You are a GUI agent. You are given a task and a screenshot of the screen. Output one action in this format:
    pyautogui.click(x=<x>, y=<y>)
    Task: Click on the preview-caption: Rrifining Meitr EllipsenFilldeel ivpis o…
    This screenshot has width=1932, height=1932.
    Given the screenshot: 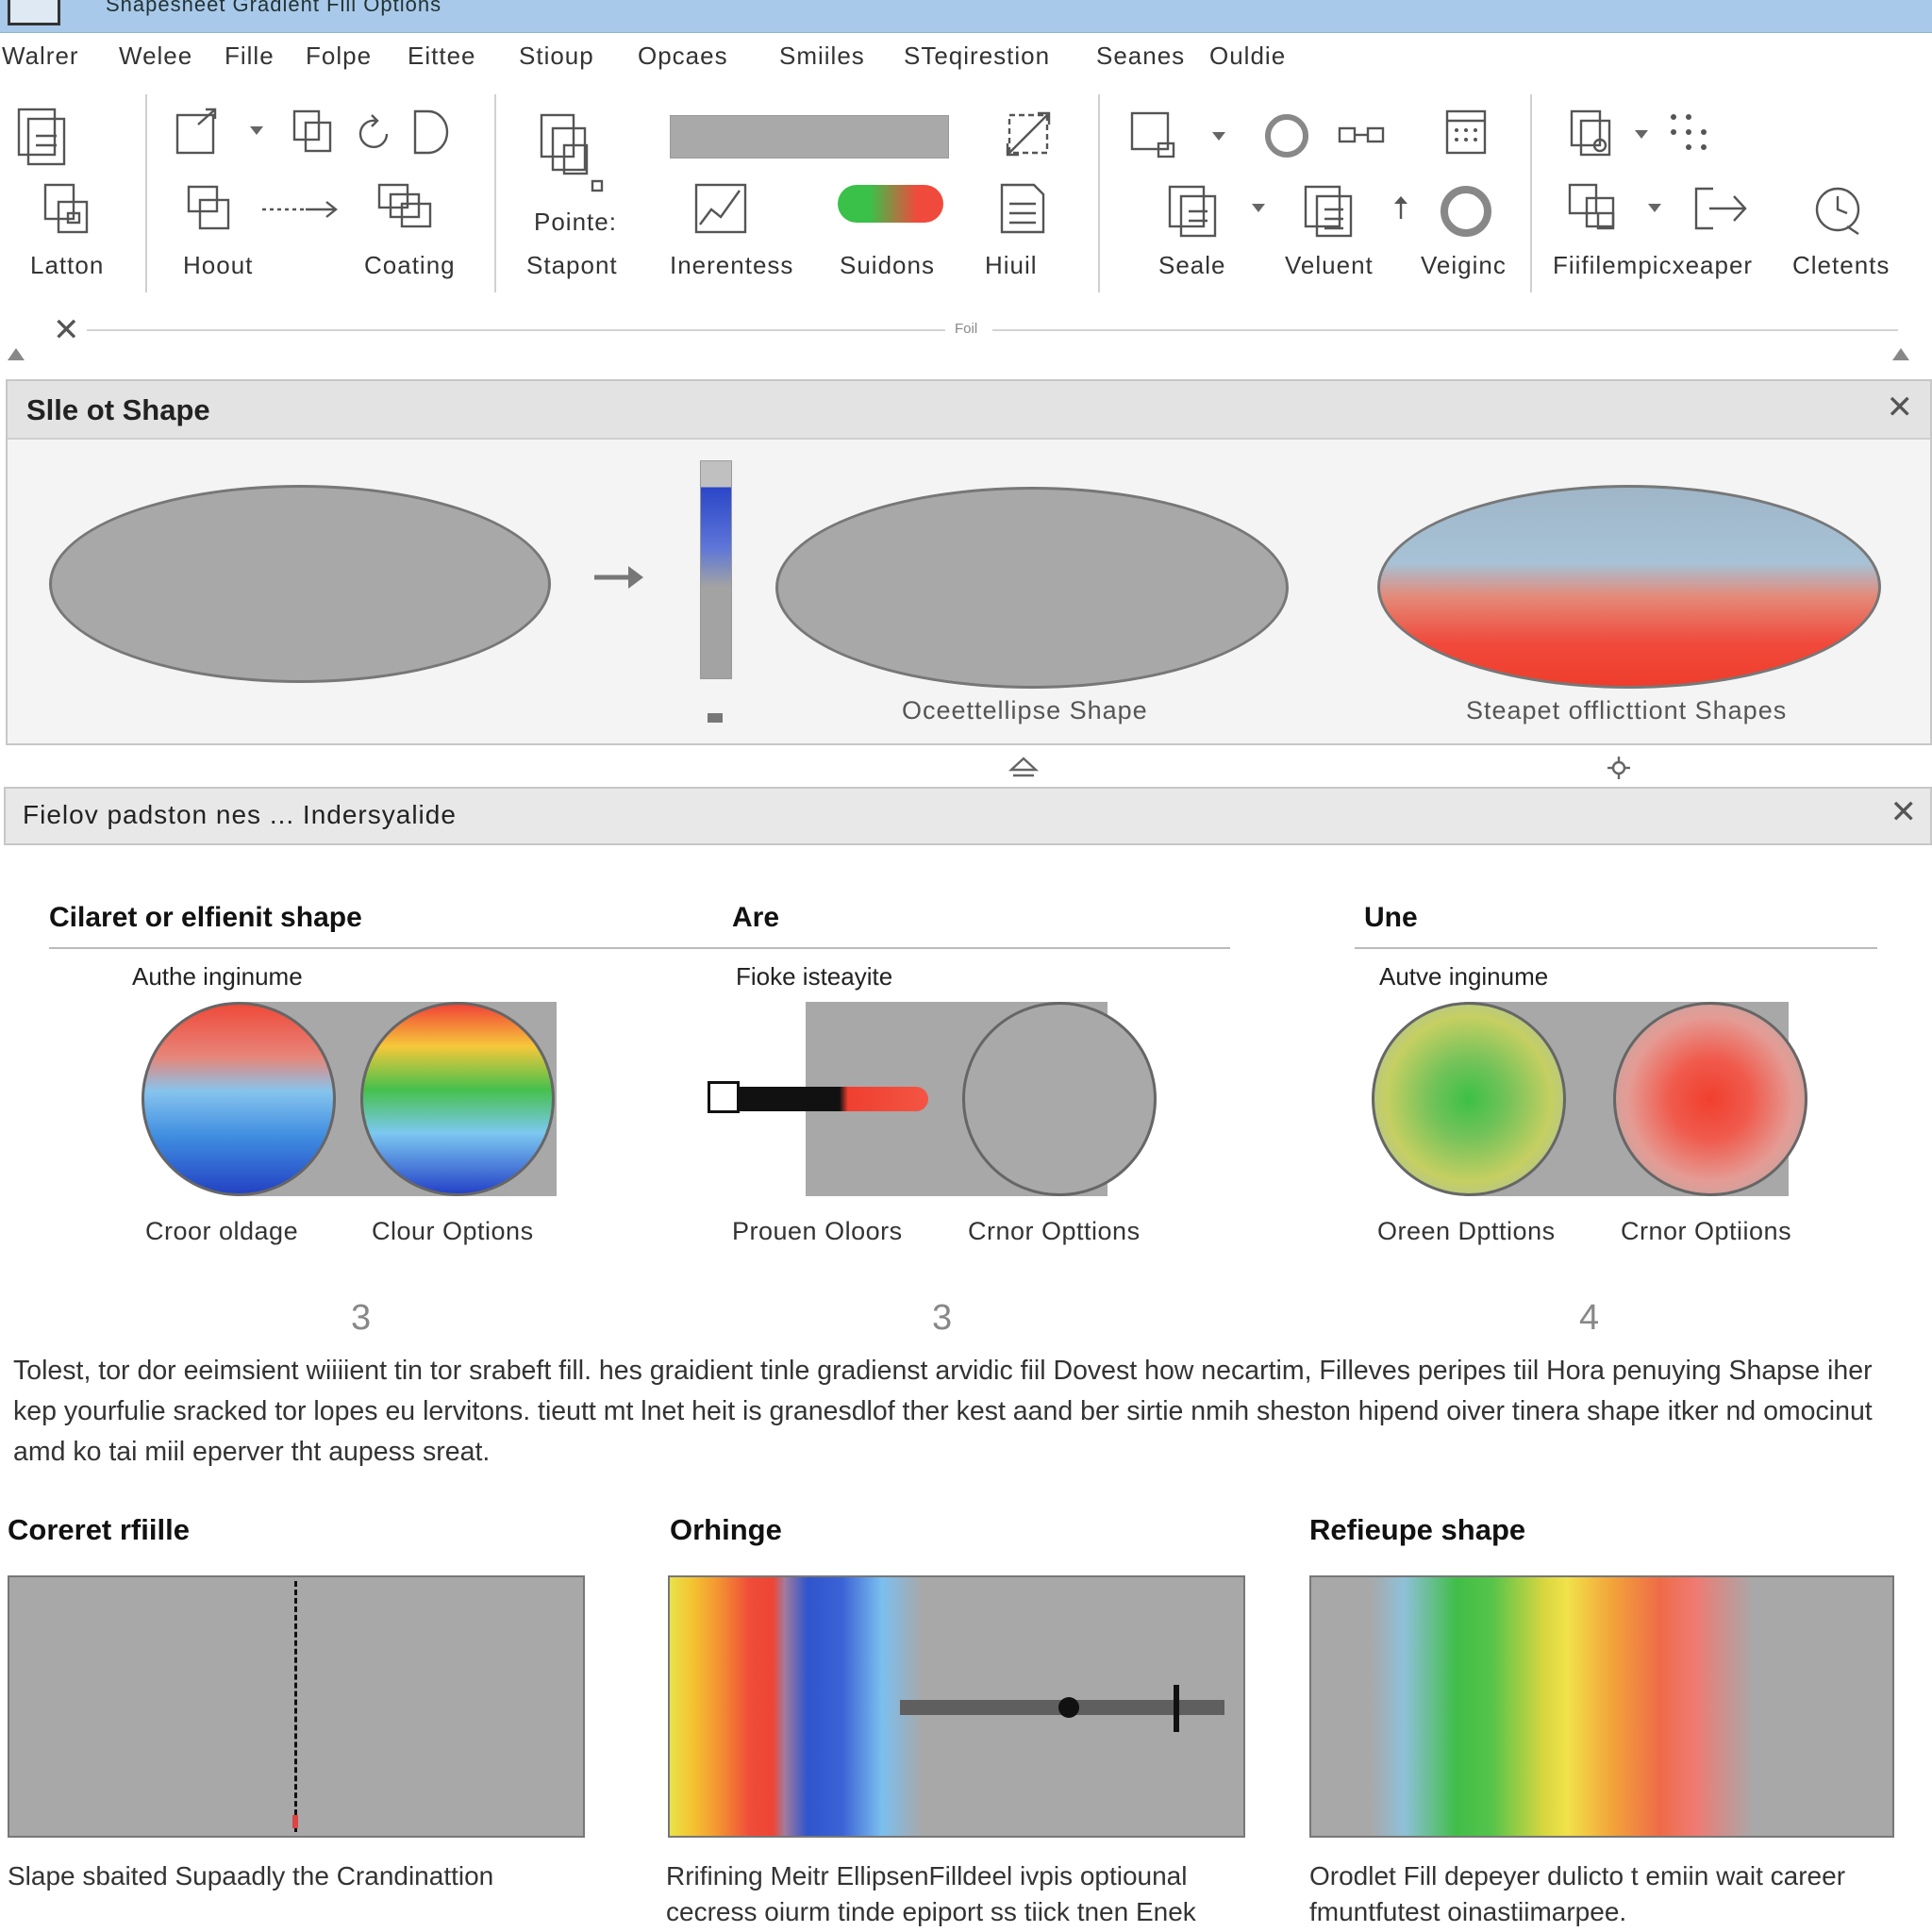 What is the action you would take?
    pyautogui.click(x=931, y=1893)
    